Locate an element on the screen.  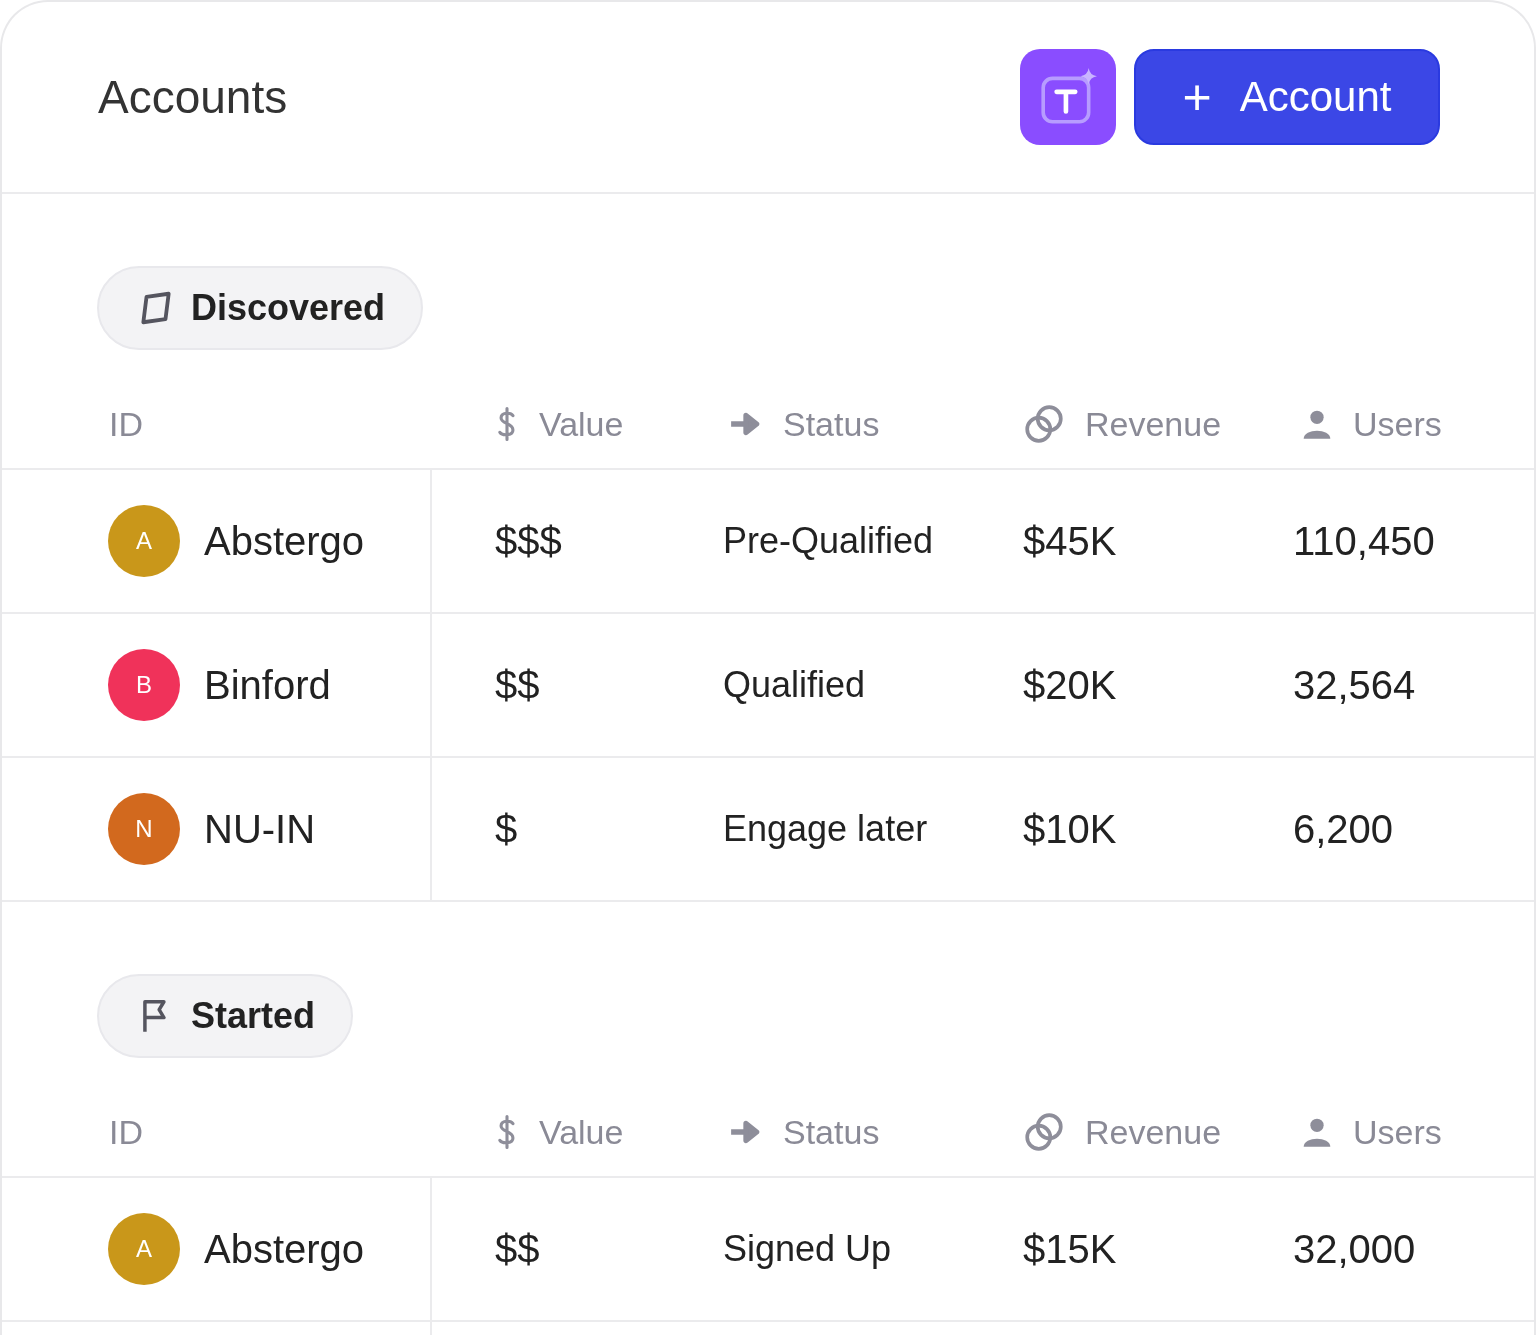
value-cell: $$$ is located at coordinates (528, 541).